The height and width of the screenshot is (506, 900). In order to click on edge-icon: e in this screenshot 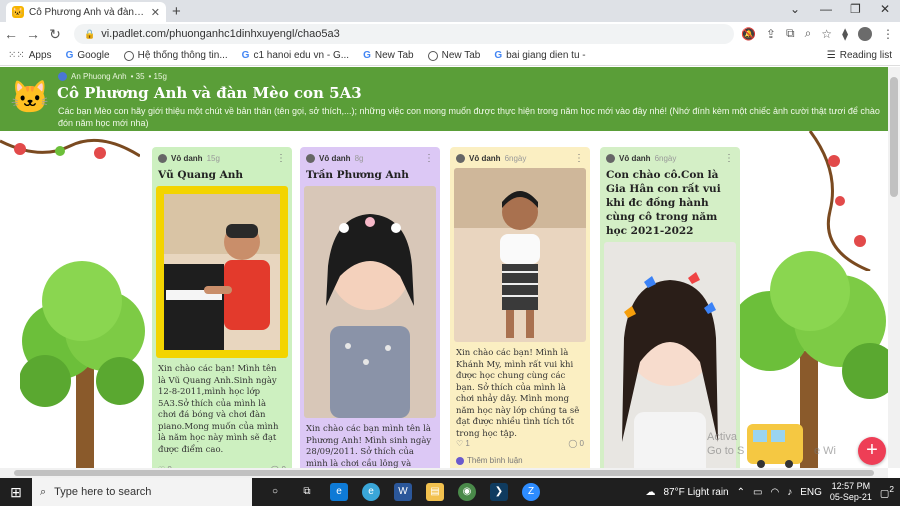, I will do `click(339, 492)`.